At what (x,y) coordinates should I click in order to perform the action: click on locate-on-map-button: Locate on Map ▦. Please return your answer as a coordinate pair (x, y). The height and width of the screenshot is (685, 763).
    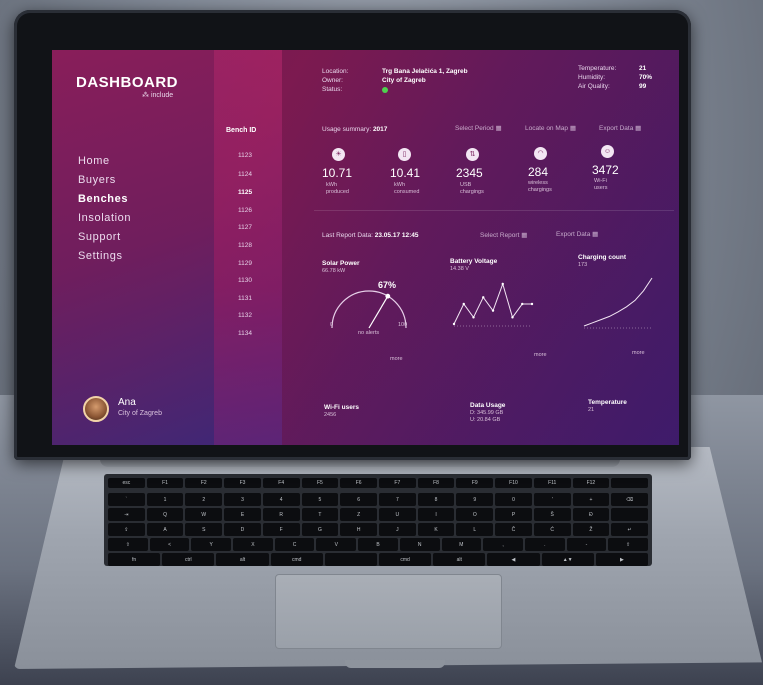
    Looking at the image, I should click on (550, 128).